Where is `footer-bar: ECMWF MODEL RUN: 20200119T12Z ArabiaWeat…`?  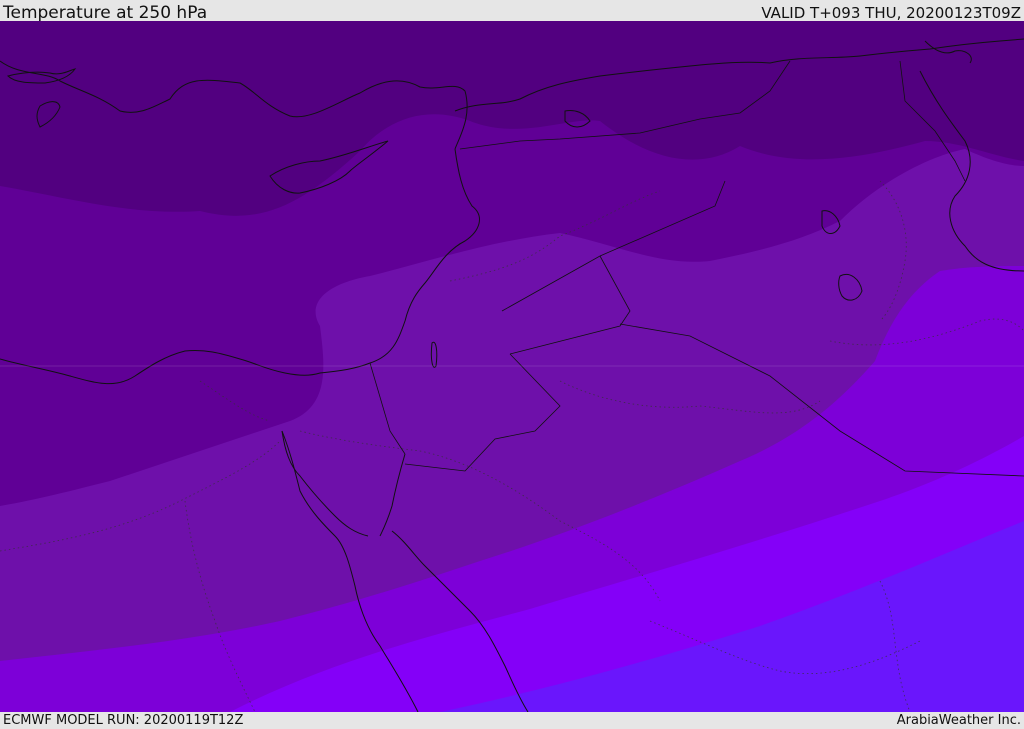
footer-bar: ECMWF MODEL RUN: 20200119T12Z ArabiaWeat… is located at coordinates (512, 720).